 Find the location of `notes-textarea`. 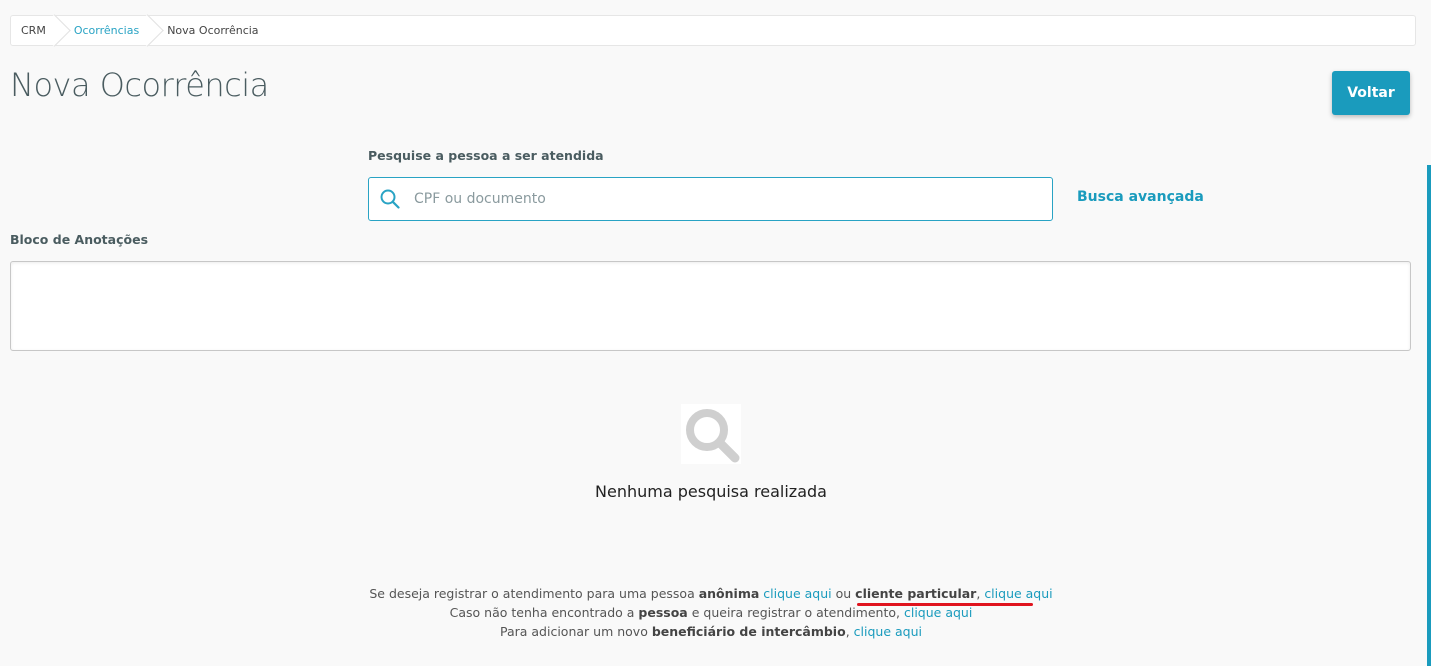

notes-textarea is located at coordinates (710, 306).